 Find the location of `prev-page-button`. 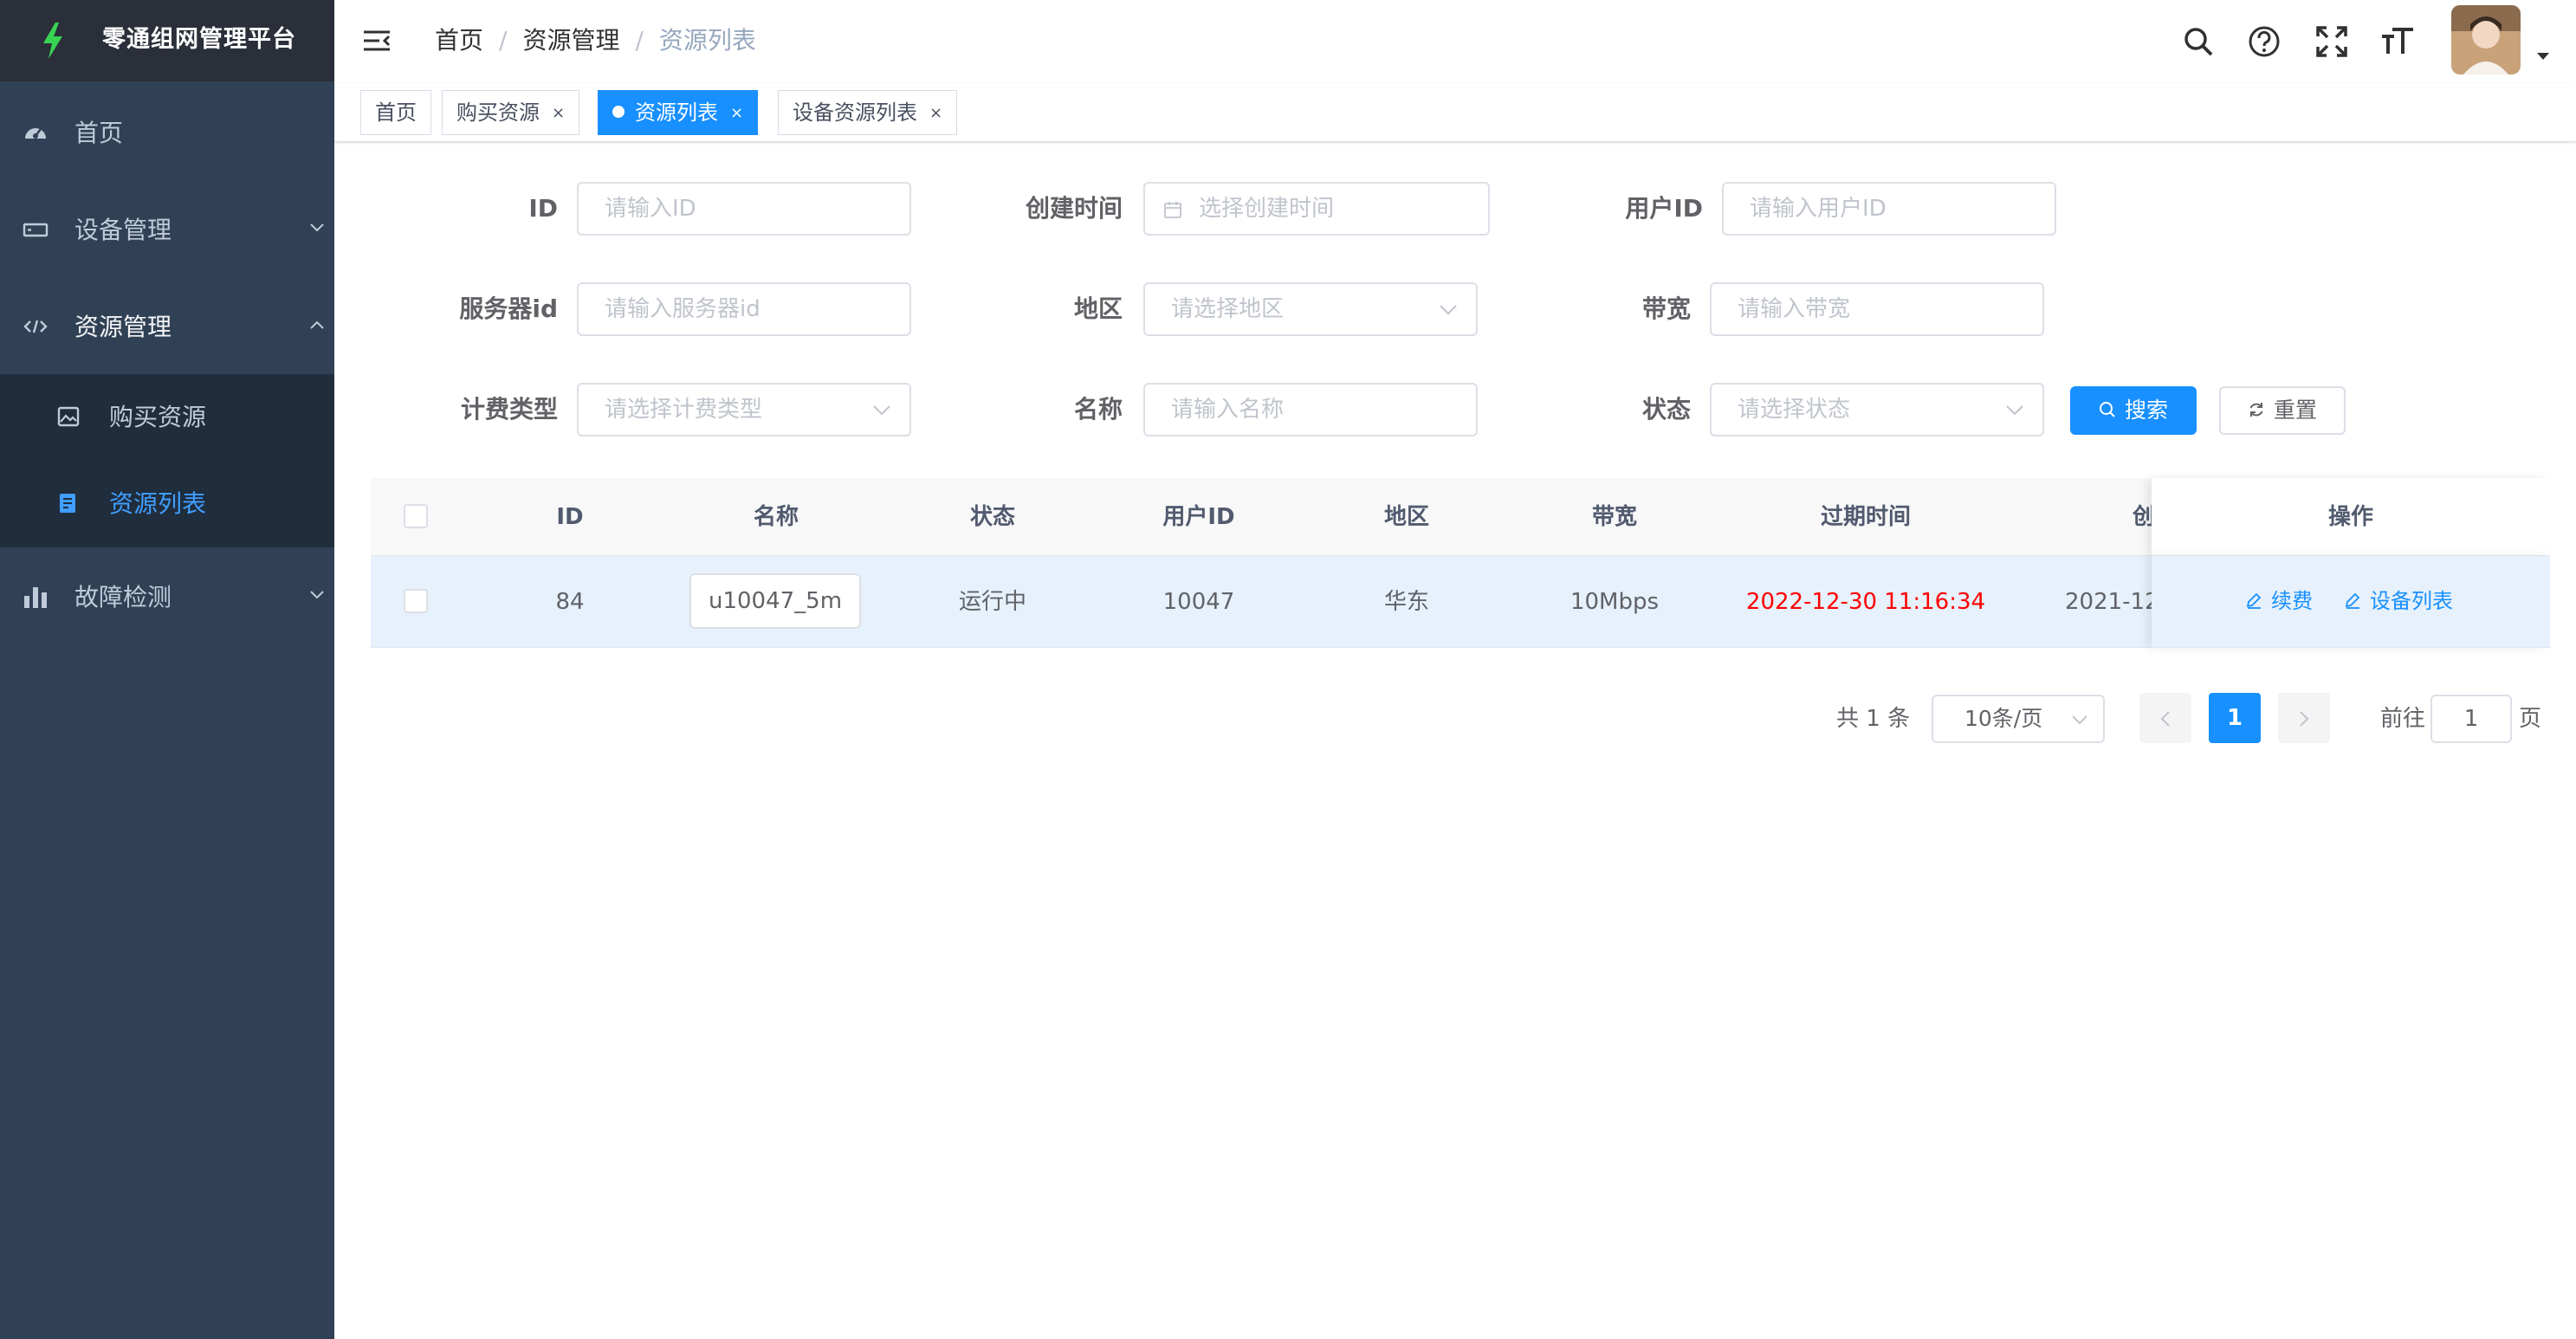

prev-page-button is located at coordinates (2165, 718).